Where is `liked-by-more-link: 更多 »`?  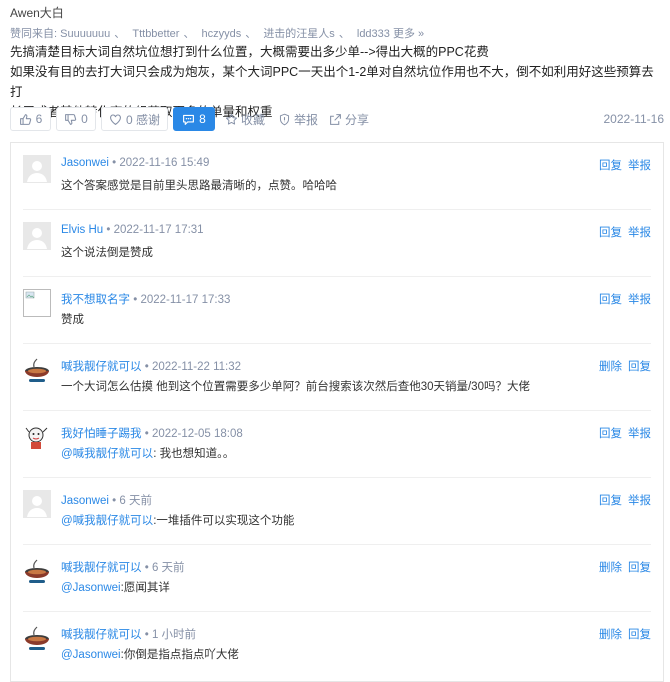 liked-by-more-link: 更多 » is located at coordinates (408, 34).